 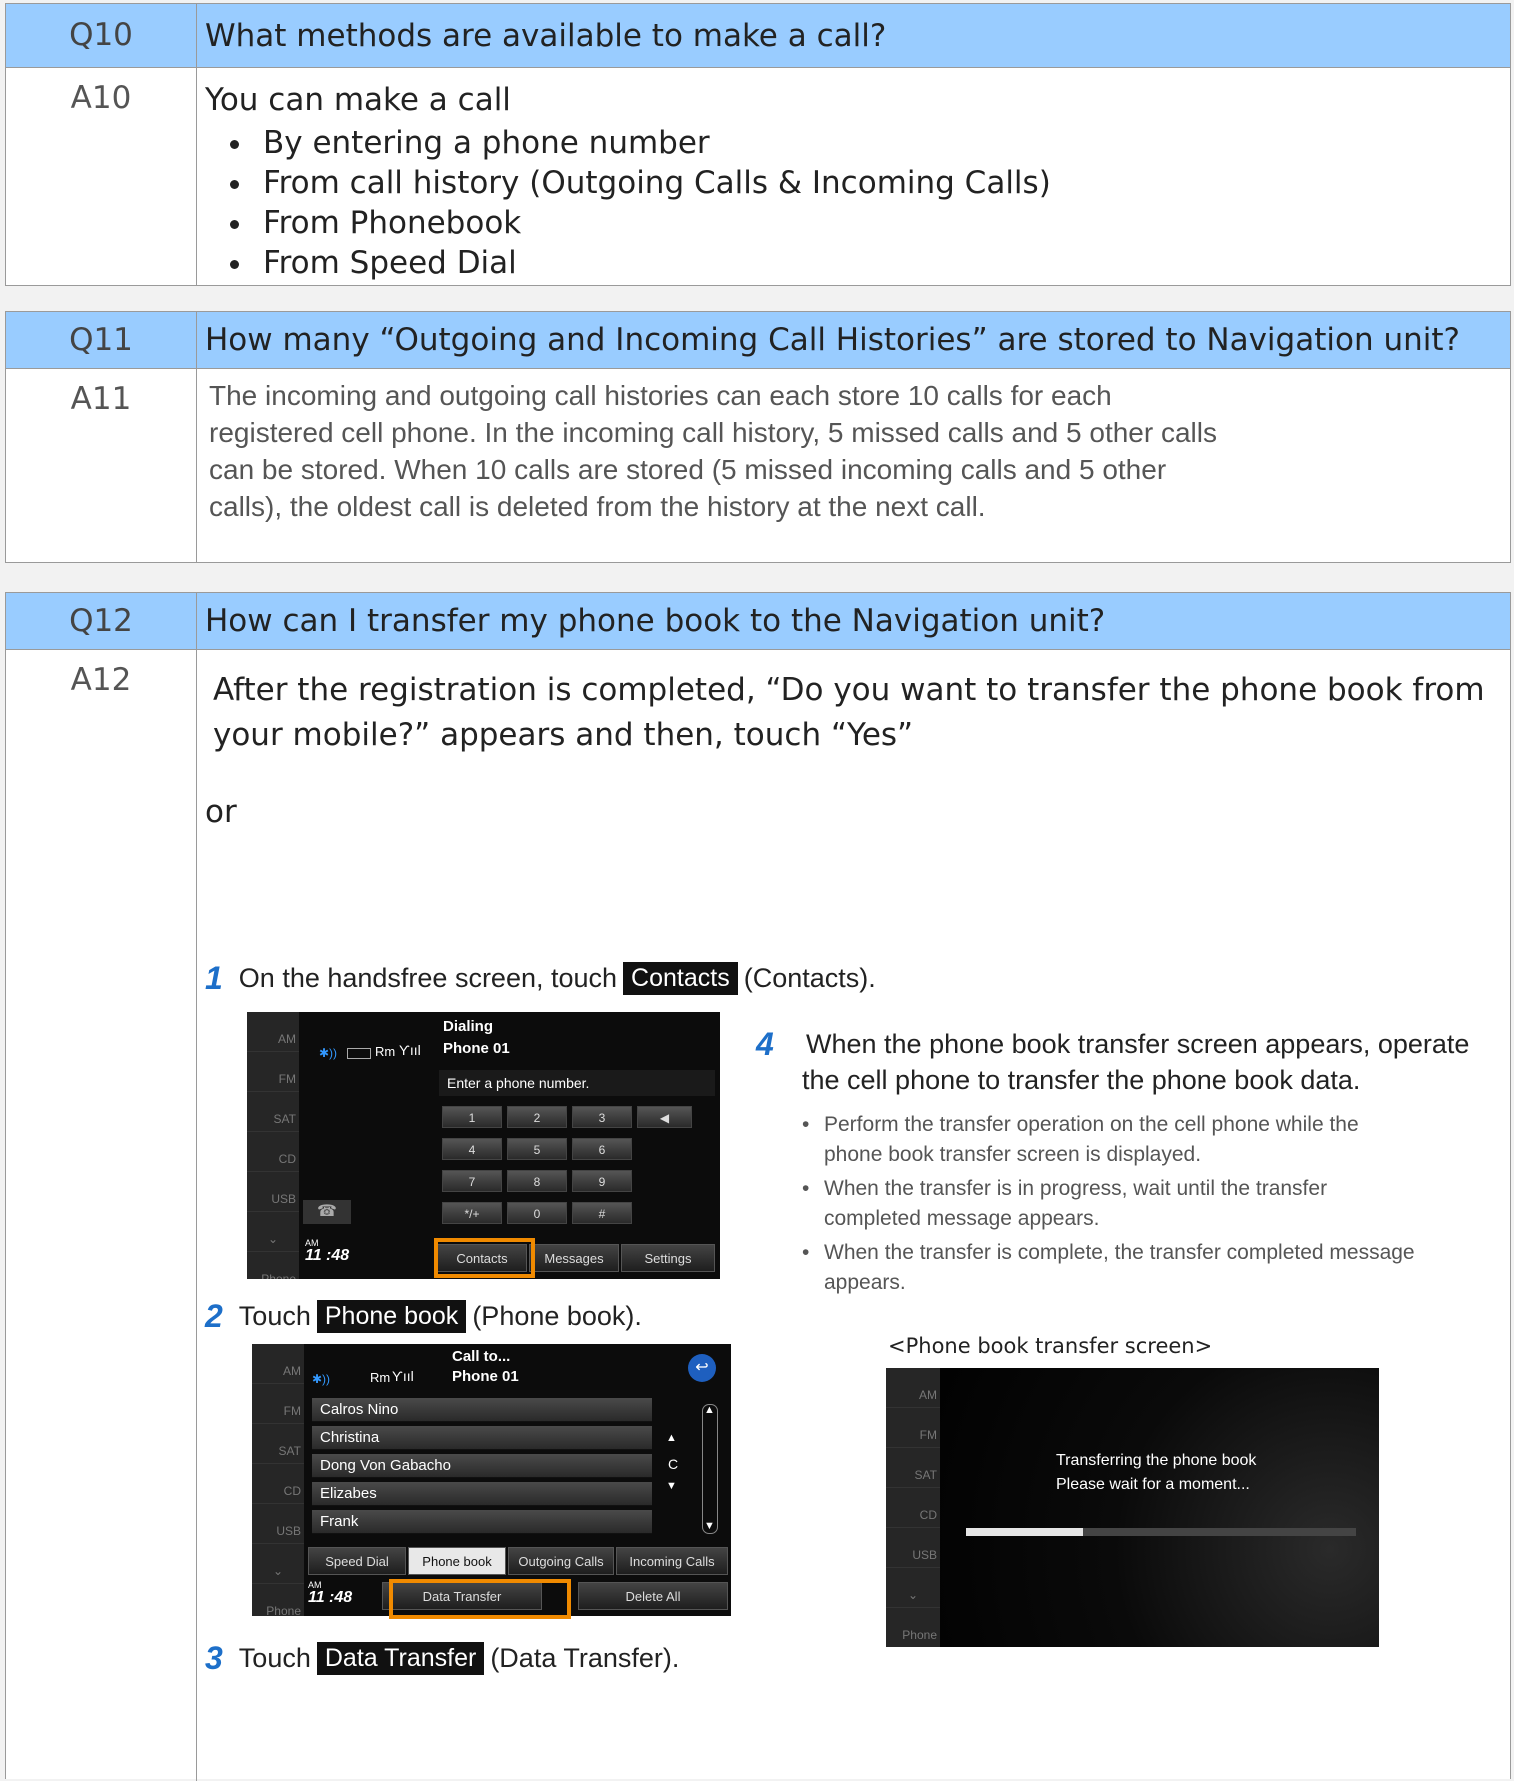 I want to click on key-5: 5, so click(x=537, y=1149).